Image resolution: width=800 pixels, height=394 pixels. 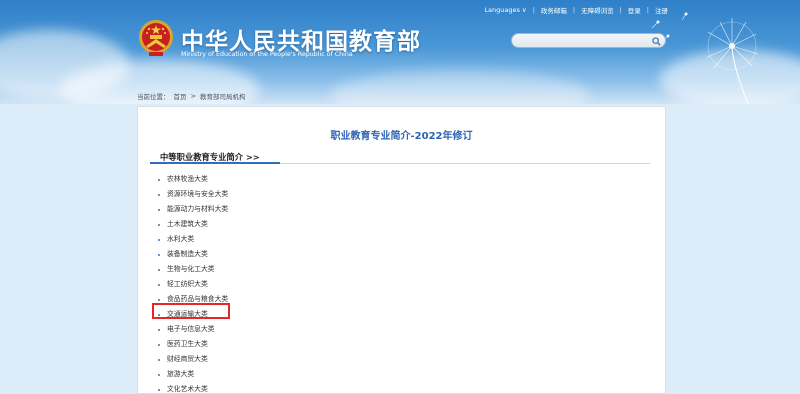 I want to click on category-label: 财经商贸大类, so click(x=187, y=359).